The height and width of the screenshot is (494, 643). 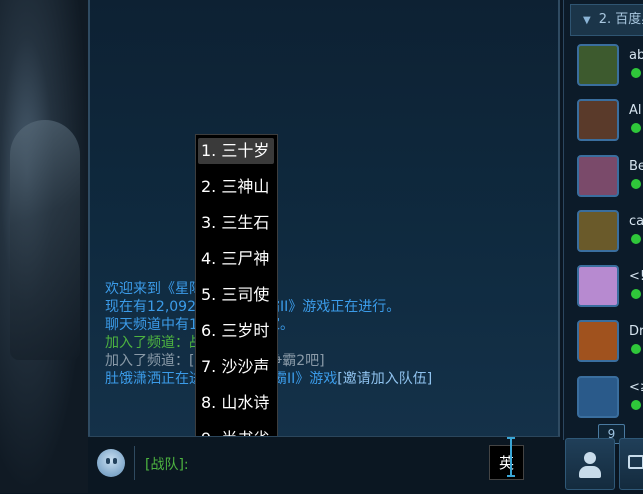 I want to click on chat-line-welcome: 欢迎来到《星际争霸II》！, so click(x=186, y=289).